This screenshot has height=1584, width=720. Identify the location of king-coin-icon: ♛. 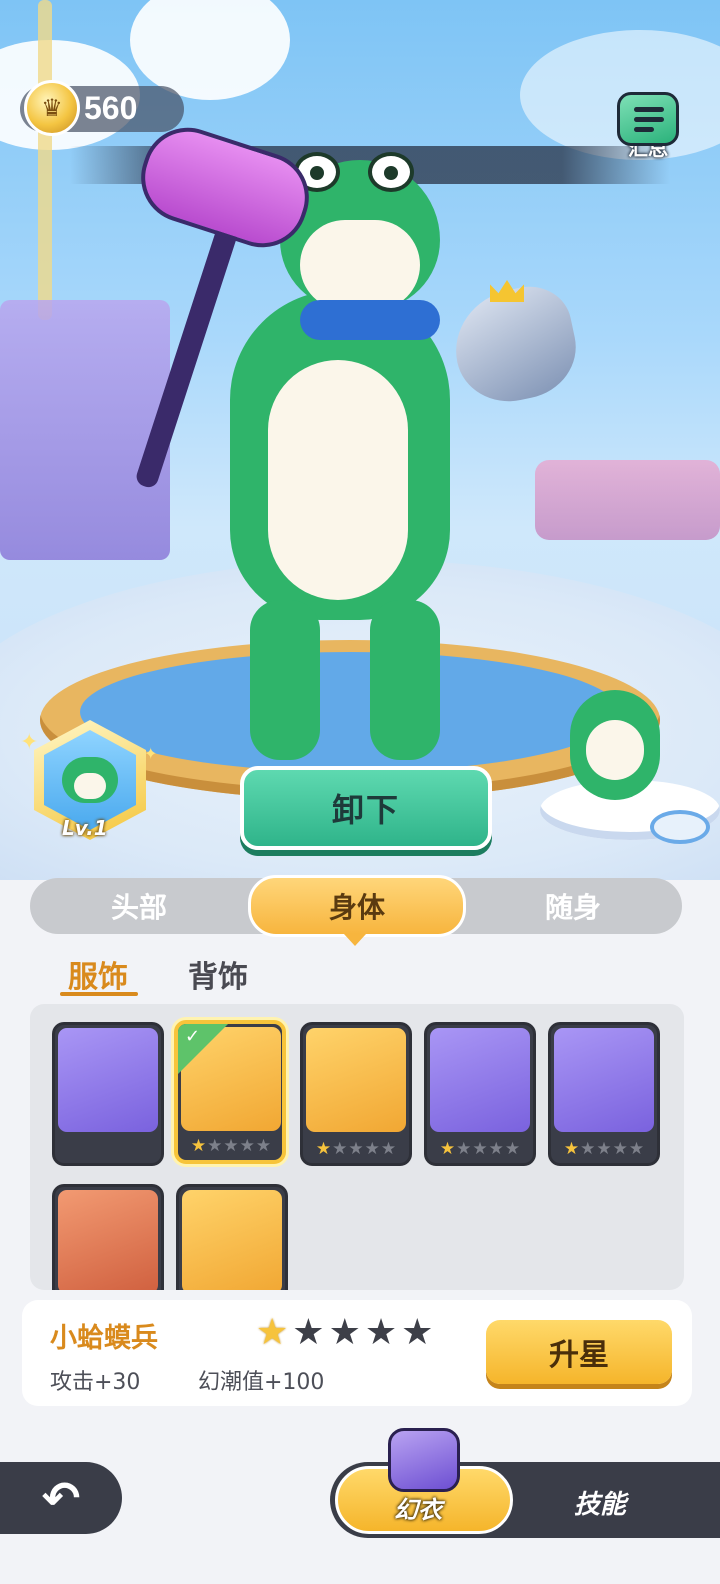
(52, 108).